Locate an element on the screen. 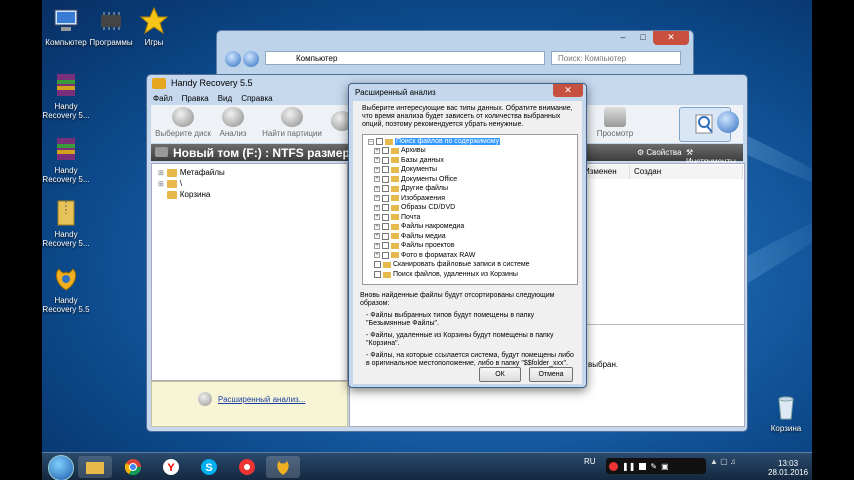 The width and height of the screenshot is (854, 480). tree-item-root: ⊞ \ is located at coordinates (170, 183).